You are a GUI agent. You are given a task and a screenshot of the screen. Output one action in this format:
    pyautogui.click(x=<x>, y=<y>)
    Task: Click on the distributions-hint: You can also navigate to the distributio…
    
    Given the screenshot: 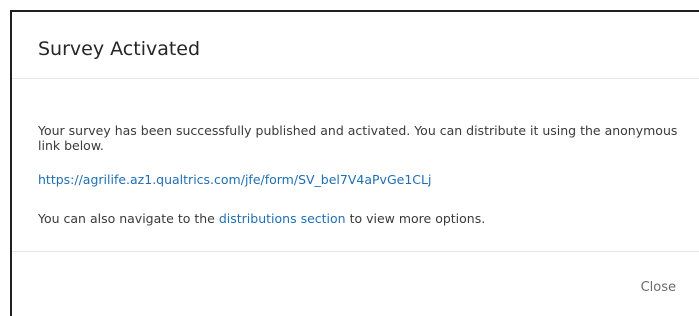 What is the action you would take?
    pyautogui.click(x=361, y=218)
    